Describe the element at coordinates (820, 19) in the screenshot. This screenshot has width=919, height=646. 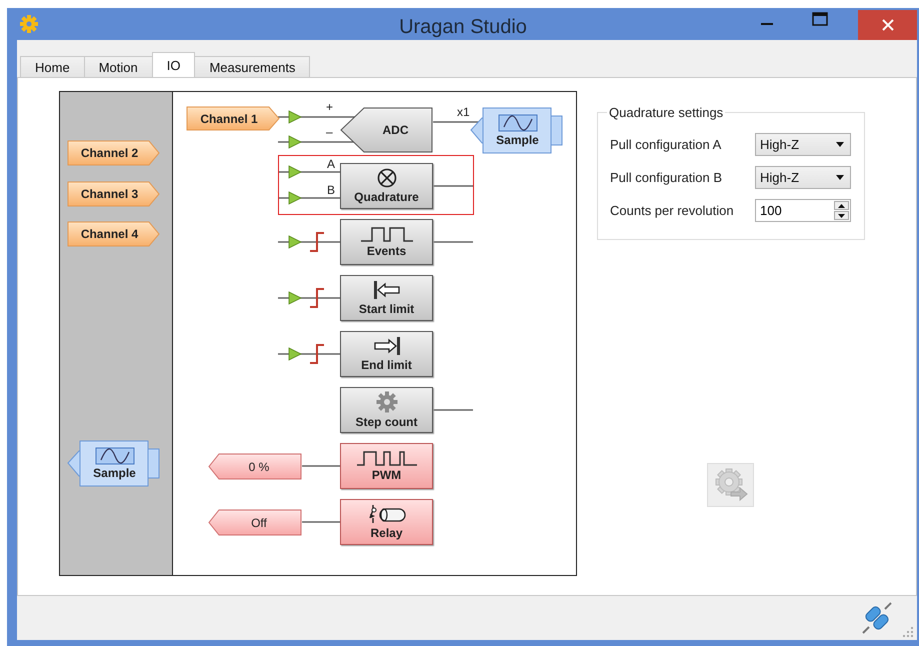
I see `maximize-icon` at that location.